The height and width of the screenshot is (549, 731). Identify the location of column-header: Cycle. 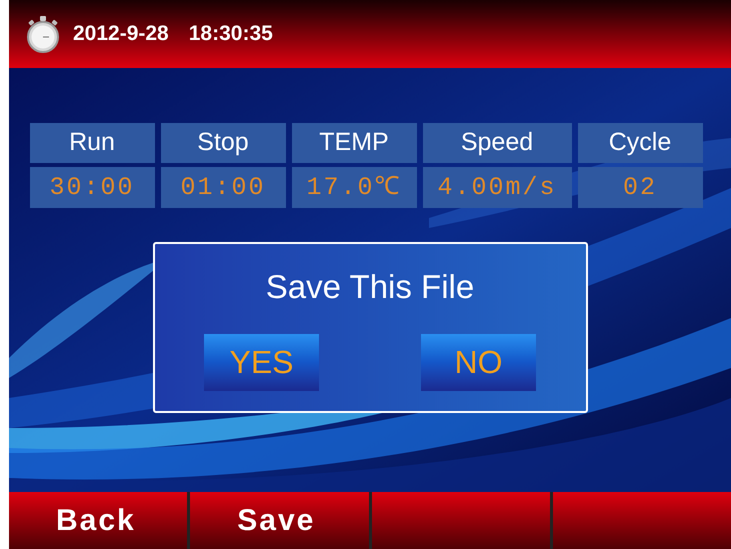
(640, 143).